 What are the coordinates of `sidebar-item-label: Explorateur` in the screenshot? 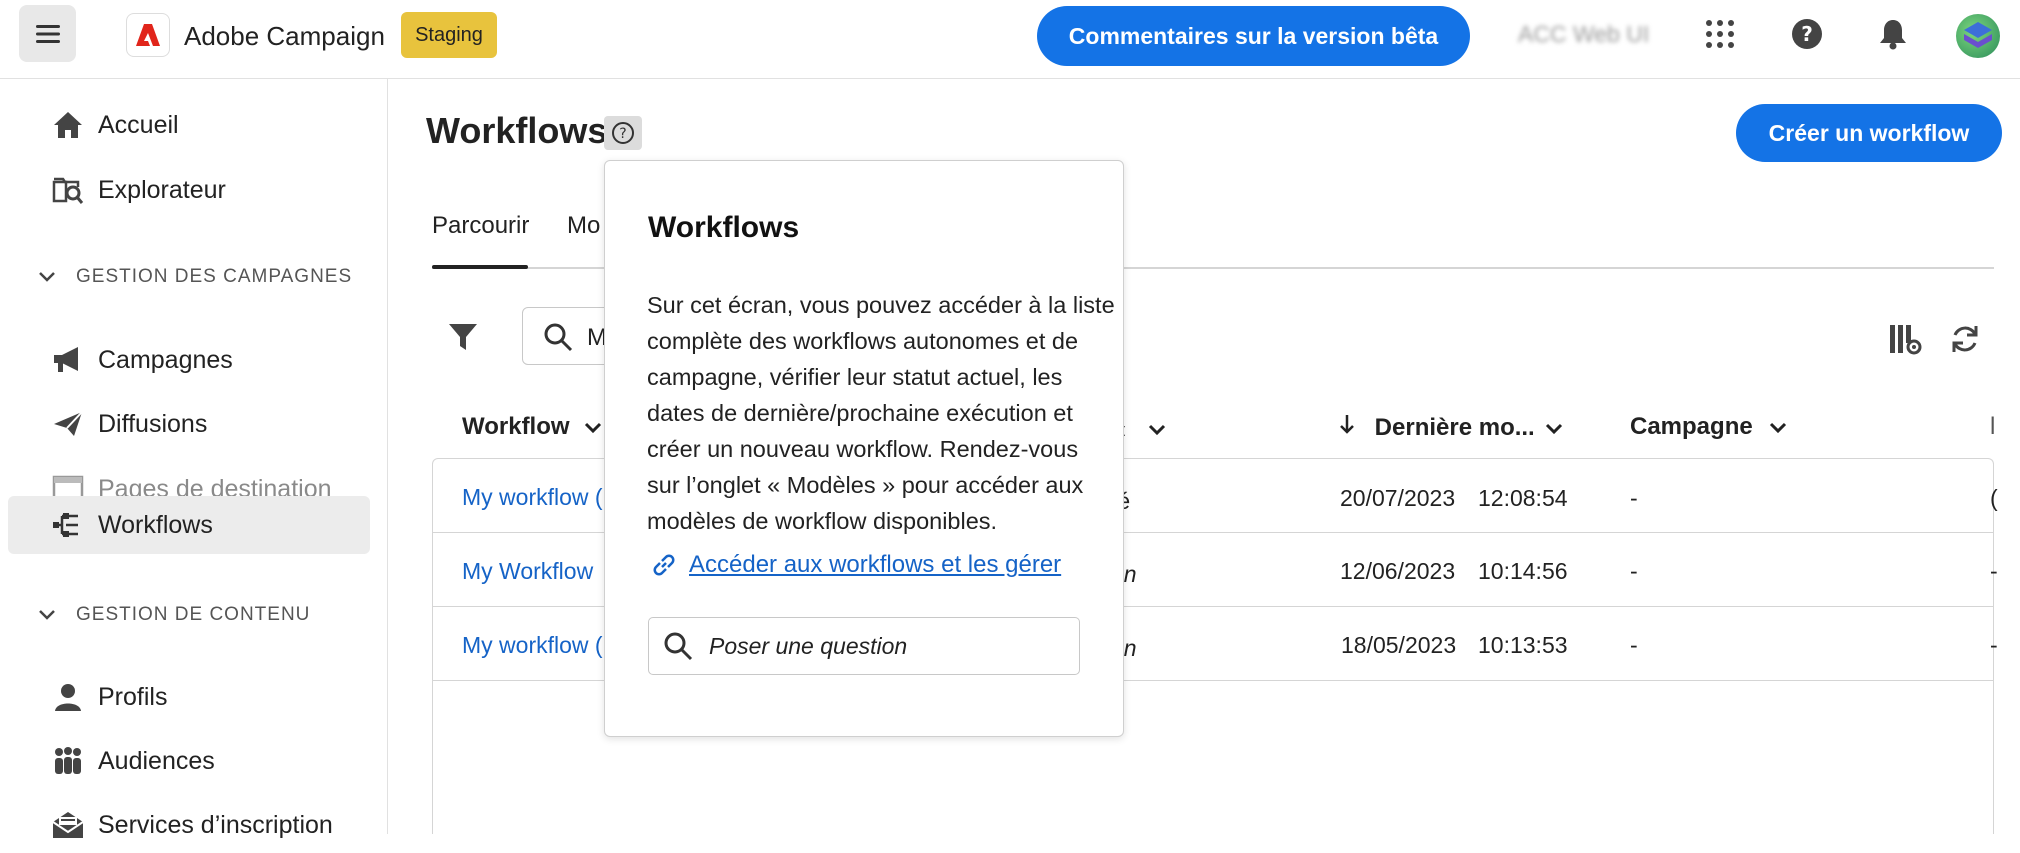 It's located at (162, 189).